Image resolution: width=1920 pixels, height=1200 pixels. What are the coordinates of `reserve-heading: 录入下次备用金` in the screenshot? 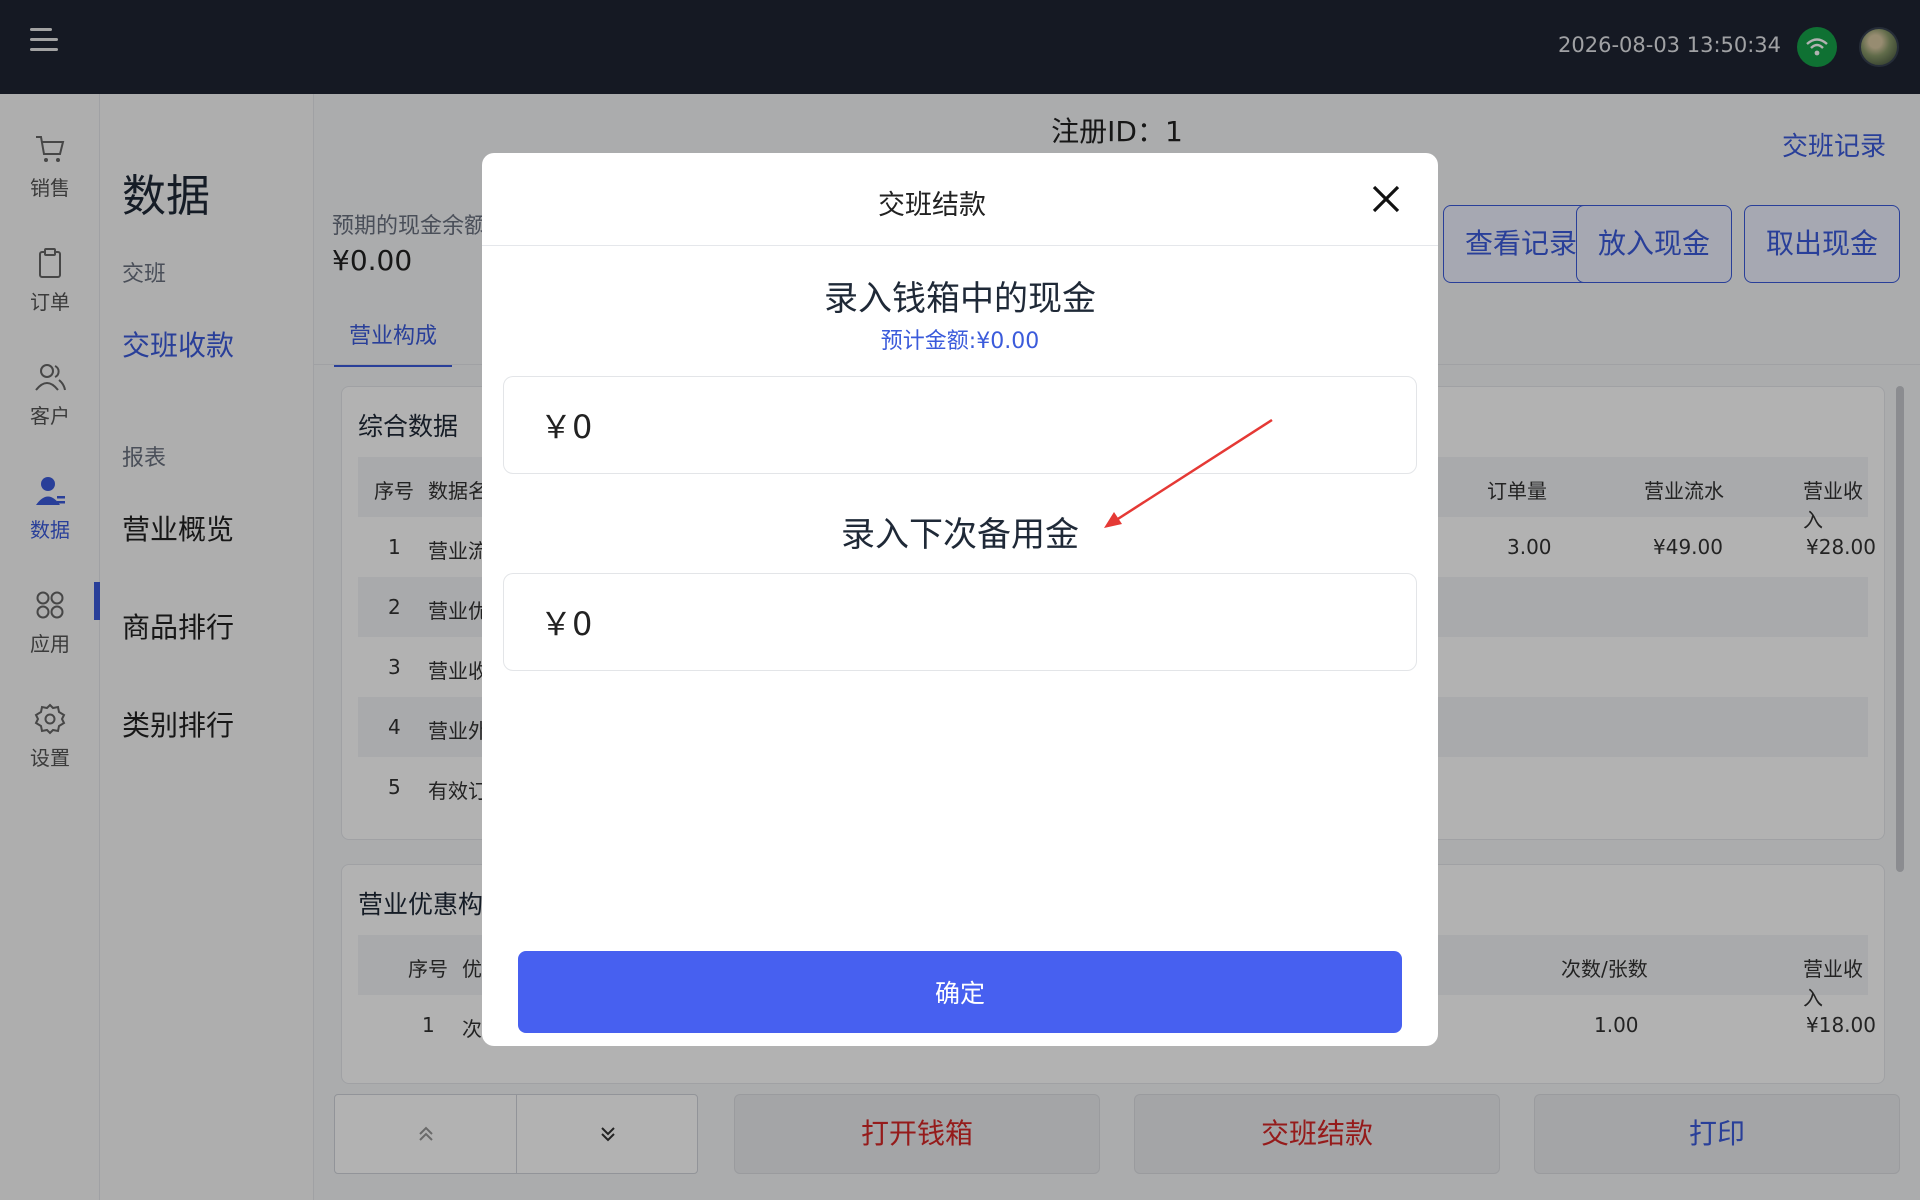 It's located at (960, 535).